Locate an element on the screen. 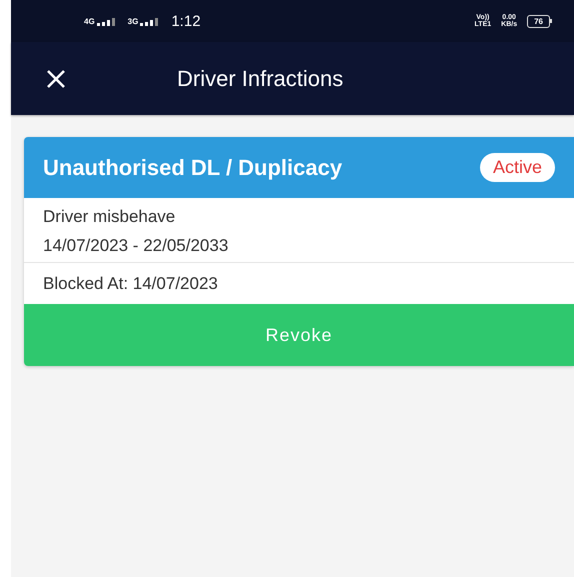 This screenshot has width=574, height=577. network-label: 4G is located at coordinates (89, 21).